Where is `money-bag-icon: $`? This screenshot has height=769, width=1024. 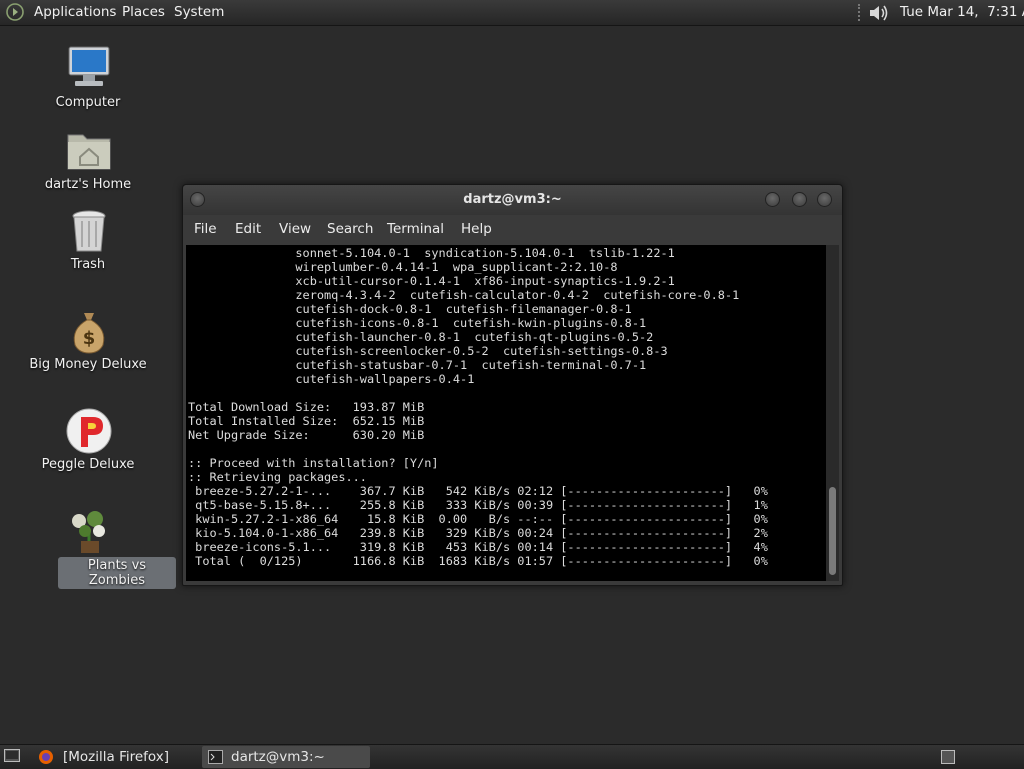 money-bag-icon: $ is located at coordinates (89, 333).